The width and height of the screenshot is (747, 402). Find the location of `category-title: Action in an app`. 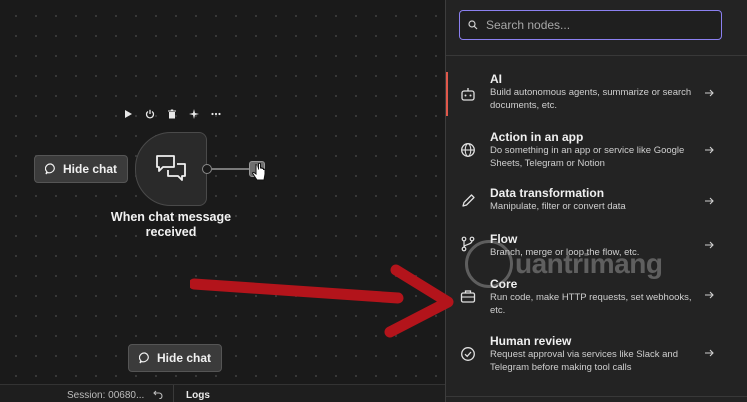

category-title: Action in an app is located at coordinates (537, 137).